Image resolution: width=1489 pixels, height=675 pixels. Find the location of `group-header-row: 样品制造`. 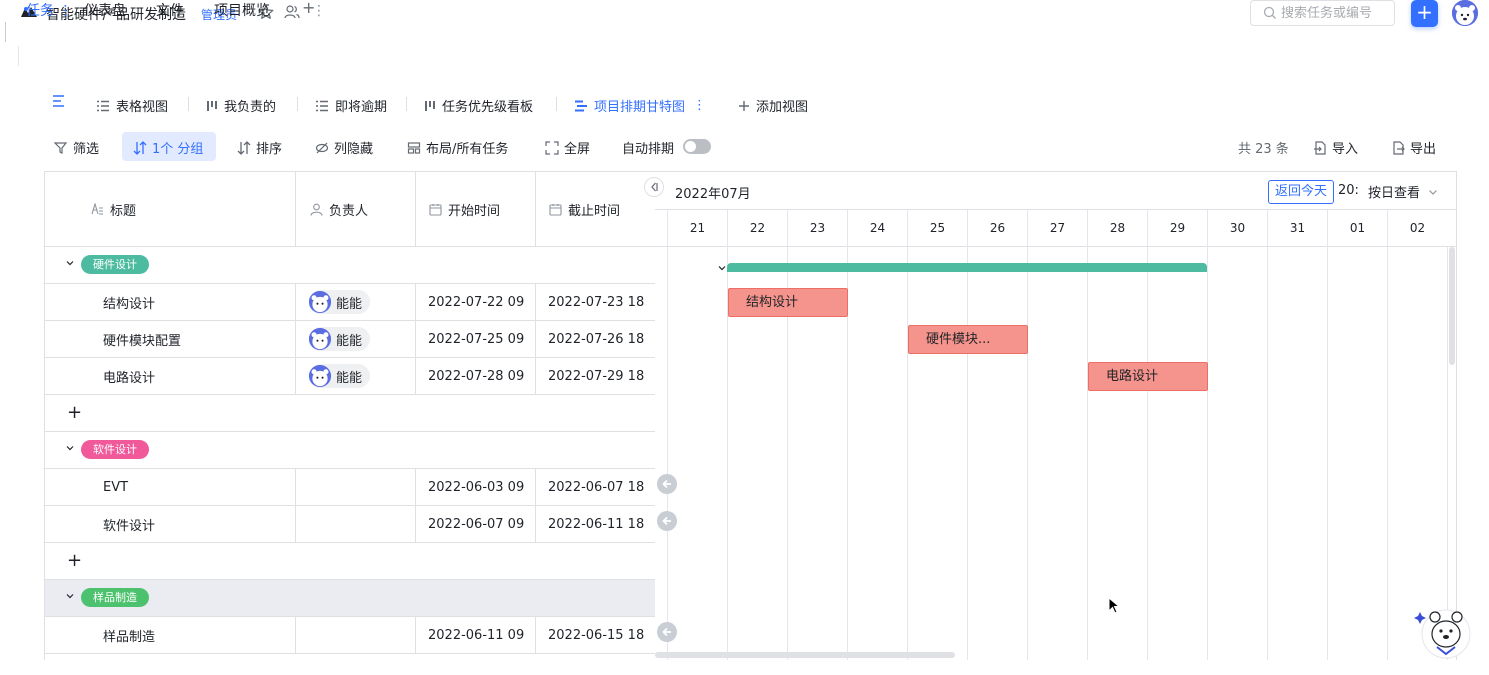

group-header-row: 样品制造 is located at coordinates (350, 598).